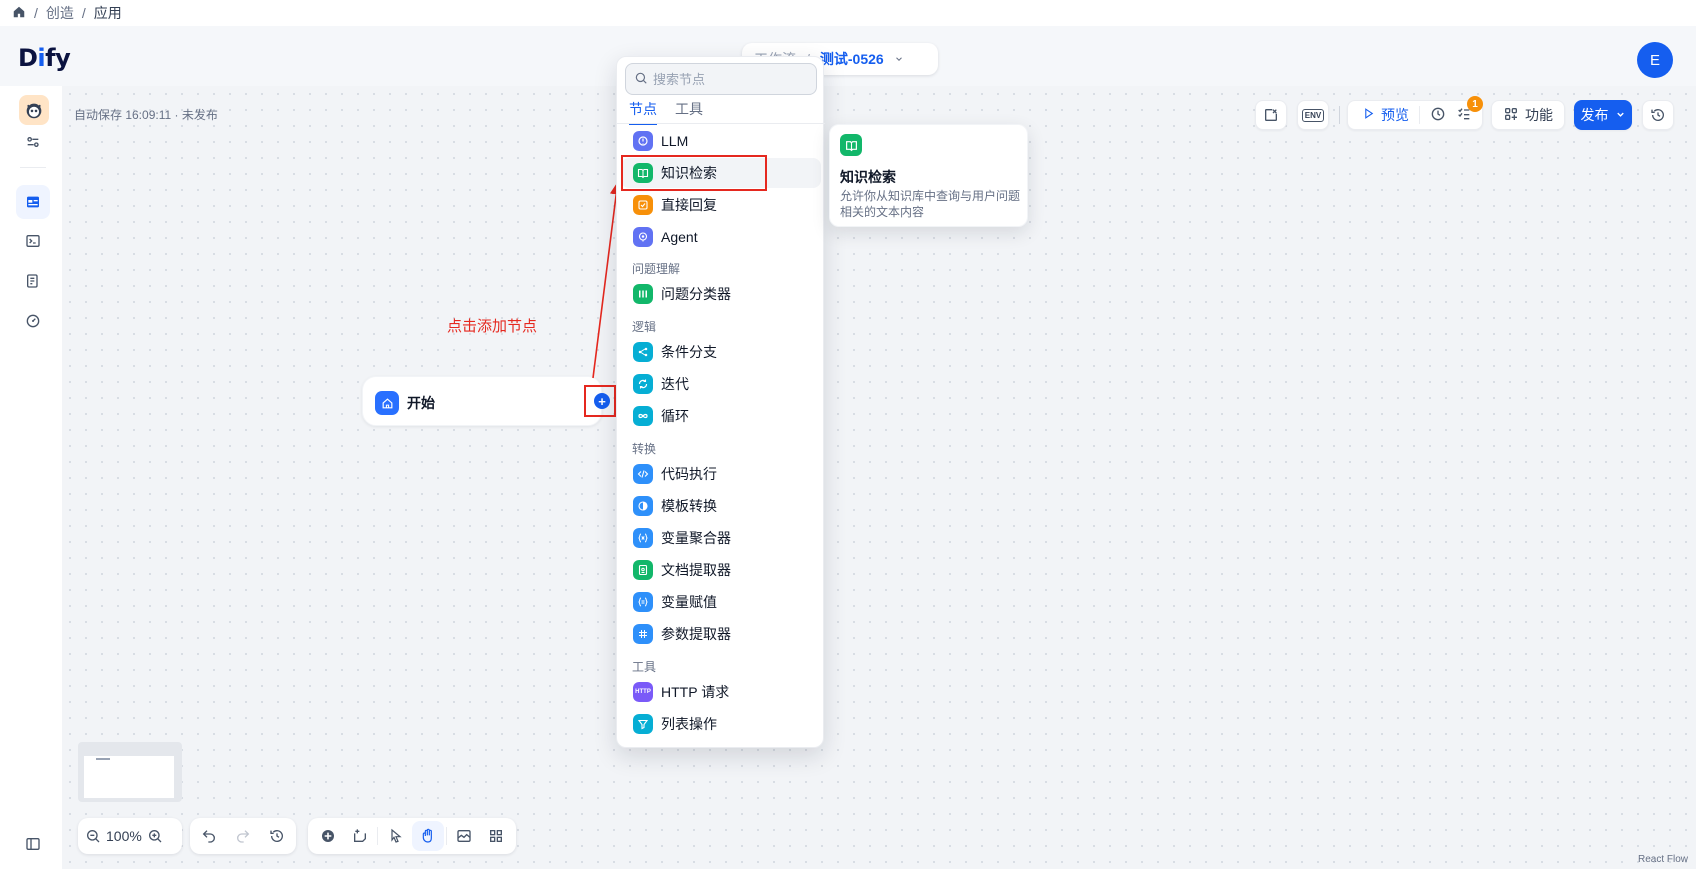 Image resolution: width=1696 pixels, height=869 pixels. I want to click on logo-text: D, so click(28, 58).